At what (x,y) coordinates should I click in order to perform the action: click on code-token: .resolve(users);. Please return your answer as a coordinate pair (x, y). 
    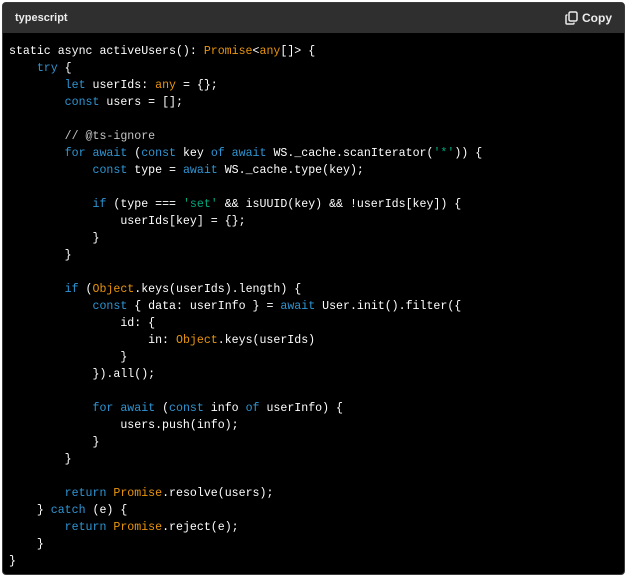
    Looking at the image, I should click on (218, 493).